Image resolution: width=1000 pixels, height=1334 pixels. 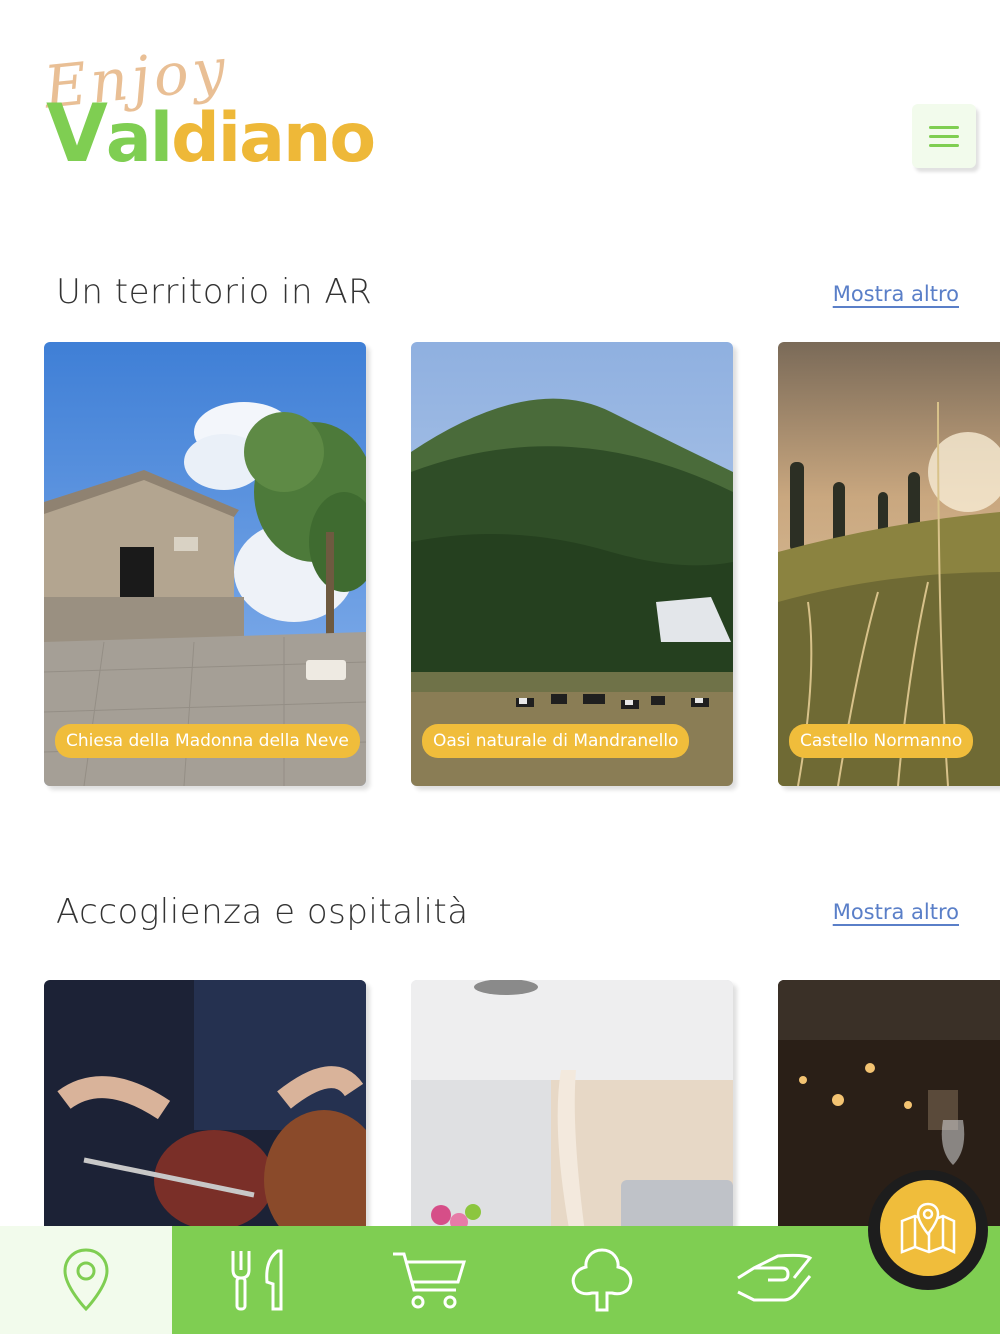 I want to click on card-castello-normanno: Castello Normanno, so click(x=889, y=564).